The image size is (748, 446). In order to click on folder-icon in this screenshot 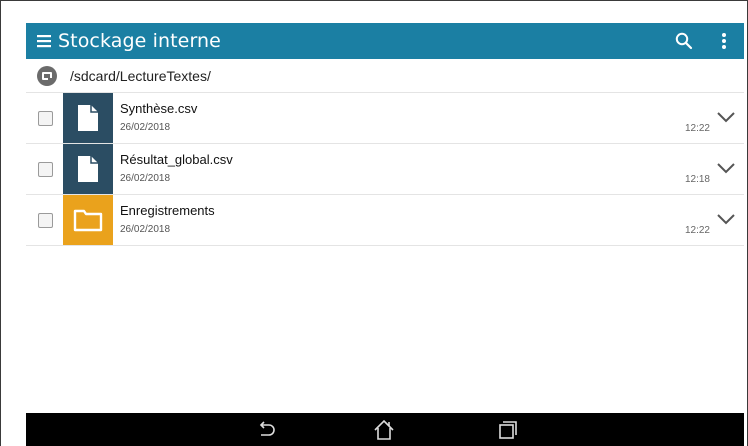, I will do `click(88, 220)`.